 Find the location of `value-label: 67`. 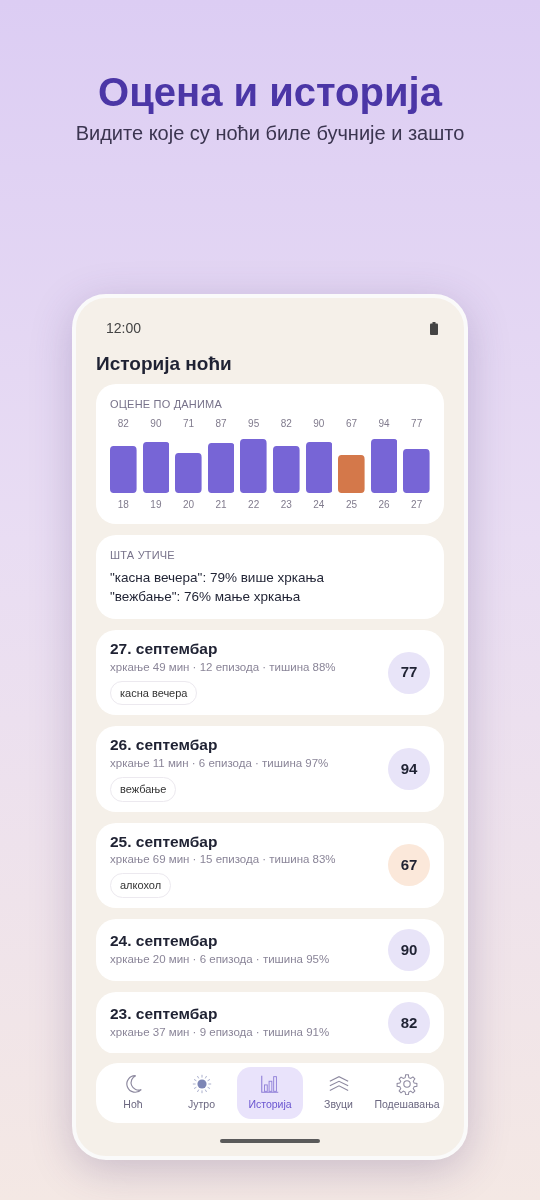

value-label: 67 is located at coordinates (351, 424).